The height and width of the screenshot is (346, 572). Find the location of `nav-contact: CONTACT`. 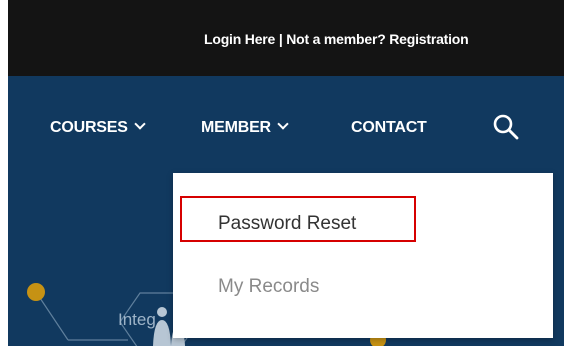

nav-contact: CONTACT is located at coordinates (389, 128).